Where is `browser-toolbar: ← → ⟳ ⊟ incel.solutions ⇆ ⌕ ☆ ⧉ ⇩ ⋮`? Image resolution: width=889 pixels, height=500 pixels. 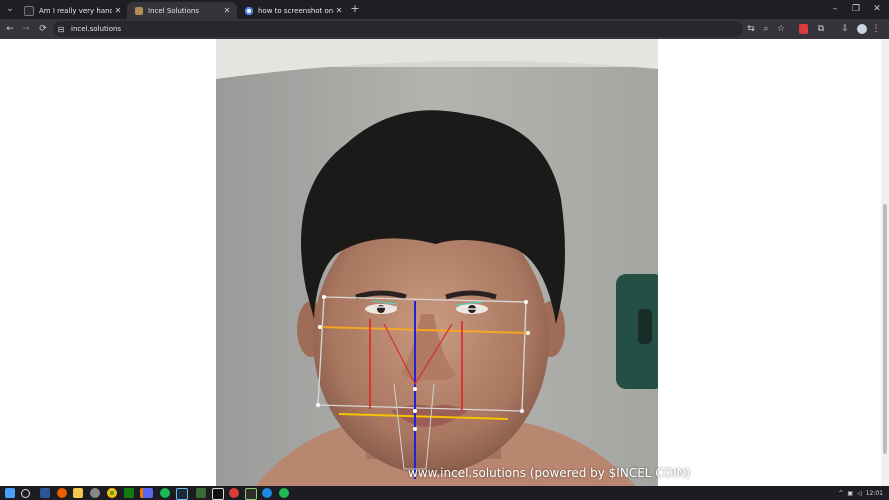 browser-toolbar: ← → ⟳ ⊟ incel.solutions ⇆ ⌕ ☆ ⧉ ⇩ ⋮ is located at coordinates (444, 29).